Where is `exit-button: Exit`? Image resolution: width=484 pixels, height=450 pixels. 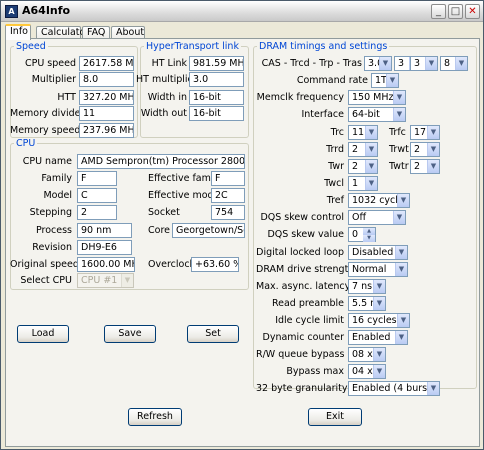 exit-button: Exit is located at coordinates (335, 417).